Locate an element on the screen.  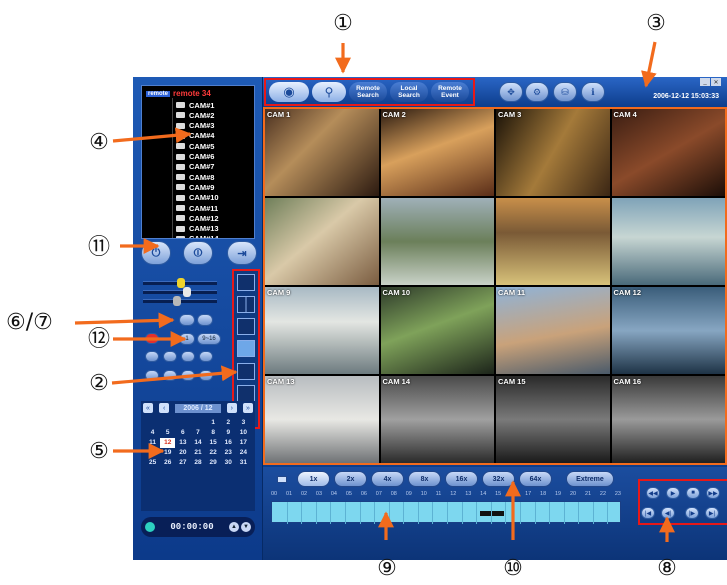
calendar-day: 3 is located at coordinates (243, 423).